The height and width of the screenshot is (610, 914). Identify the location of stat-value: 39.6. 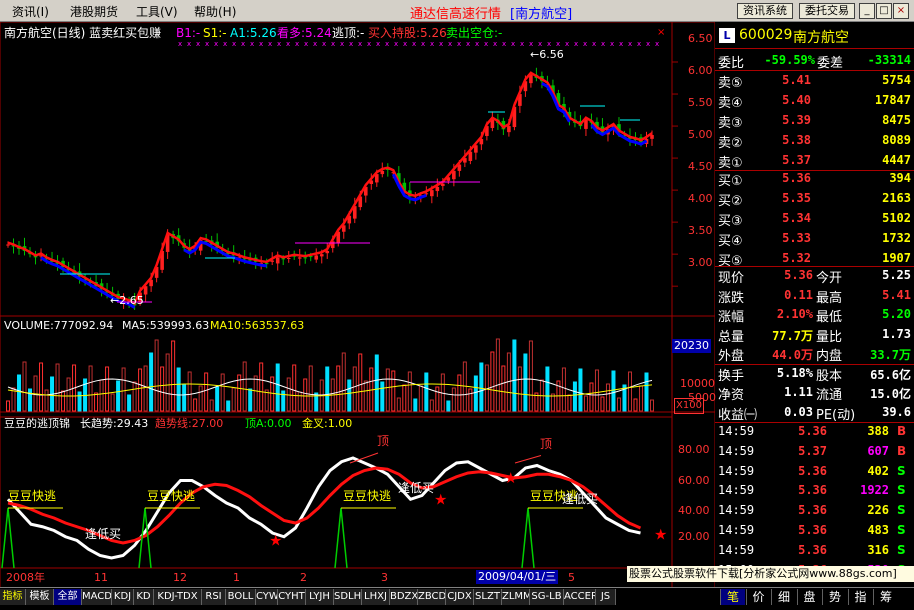
(896, 411).